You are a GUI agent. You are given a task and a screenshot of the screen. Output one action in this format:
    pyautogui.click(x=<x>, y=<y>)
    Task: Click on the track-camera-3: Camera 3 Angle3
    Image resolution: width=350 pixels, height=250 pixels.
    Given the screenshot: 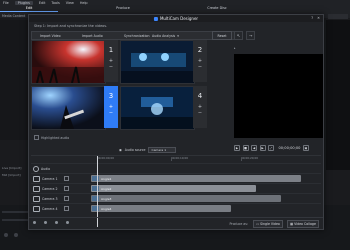 What is the action you would take?
    pyautogui.click(x=176, y=198)
    